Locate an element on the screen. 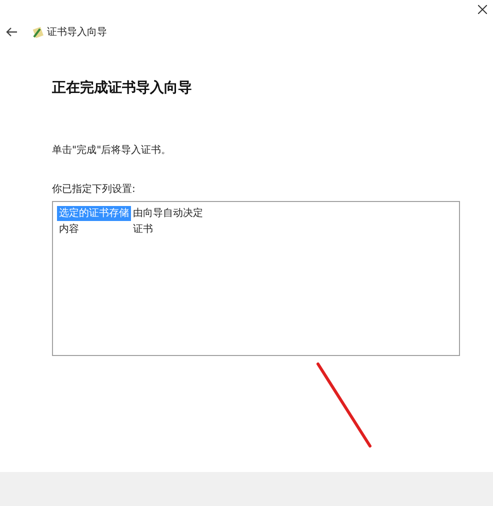 The height and width of the screenshot is (506, 493). window-title: 证书导入向导 is located at coordinates (77, 33).